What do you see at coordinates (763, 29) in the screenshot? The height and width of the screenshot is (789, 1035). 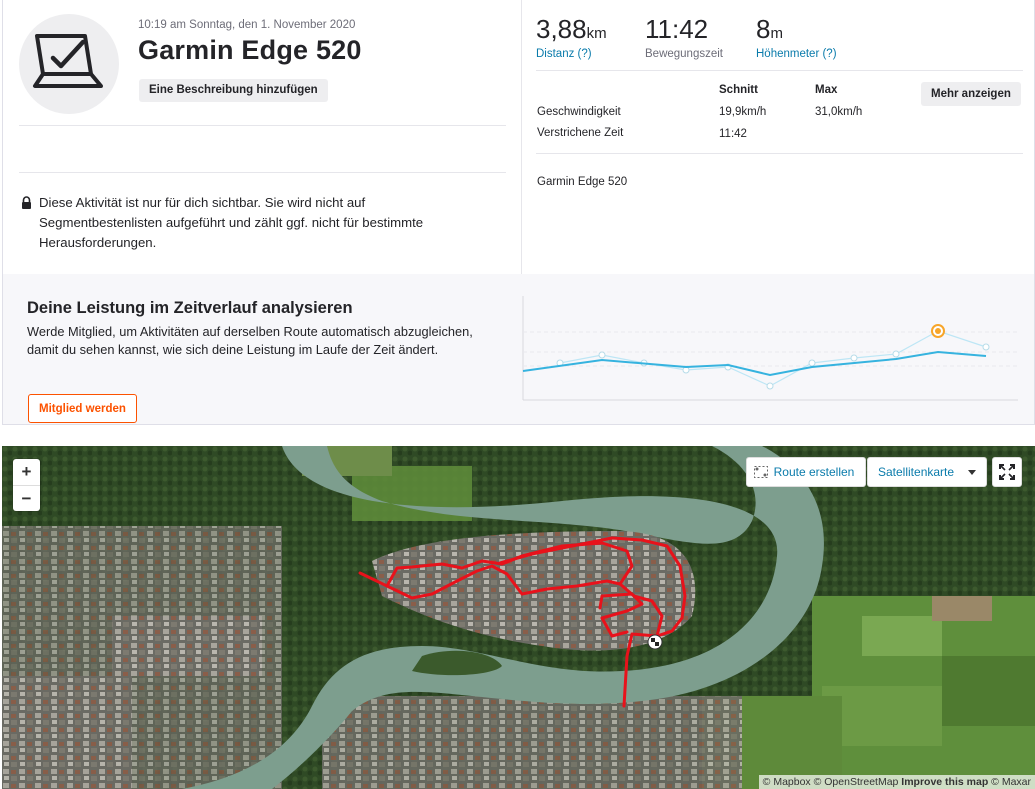 I see `elevation-value: 8` at bounding box center [763, 29].